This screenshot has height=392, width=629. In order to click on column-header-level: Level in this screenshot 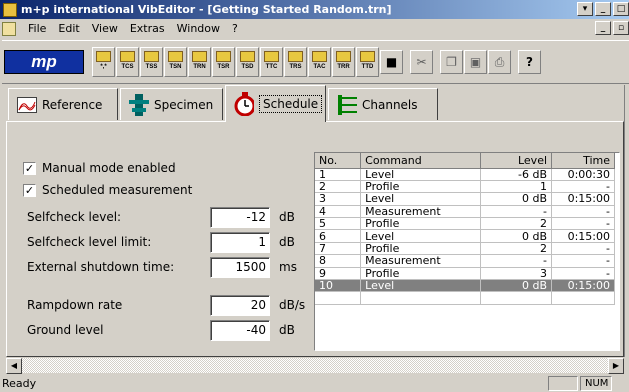, I will do `click(516, 161)`.